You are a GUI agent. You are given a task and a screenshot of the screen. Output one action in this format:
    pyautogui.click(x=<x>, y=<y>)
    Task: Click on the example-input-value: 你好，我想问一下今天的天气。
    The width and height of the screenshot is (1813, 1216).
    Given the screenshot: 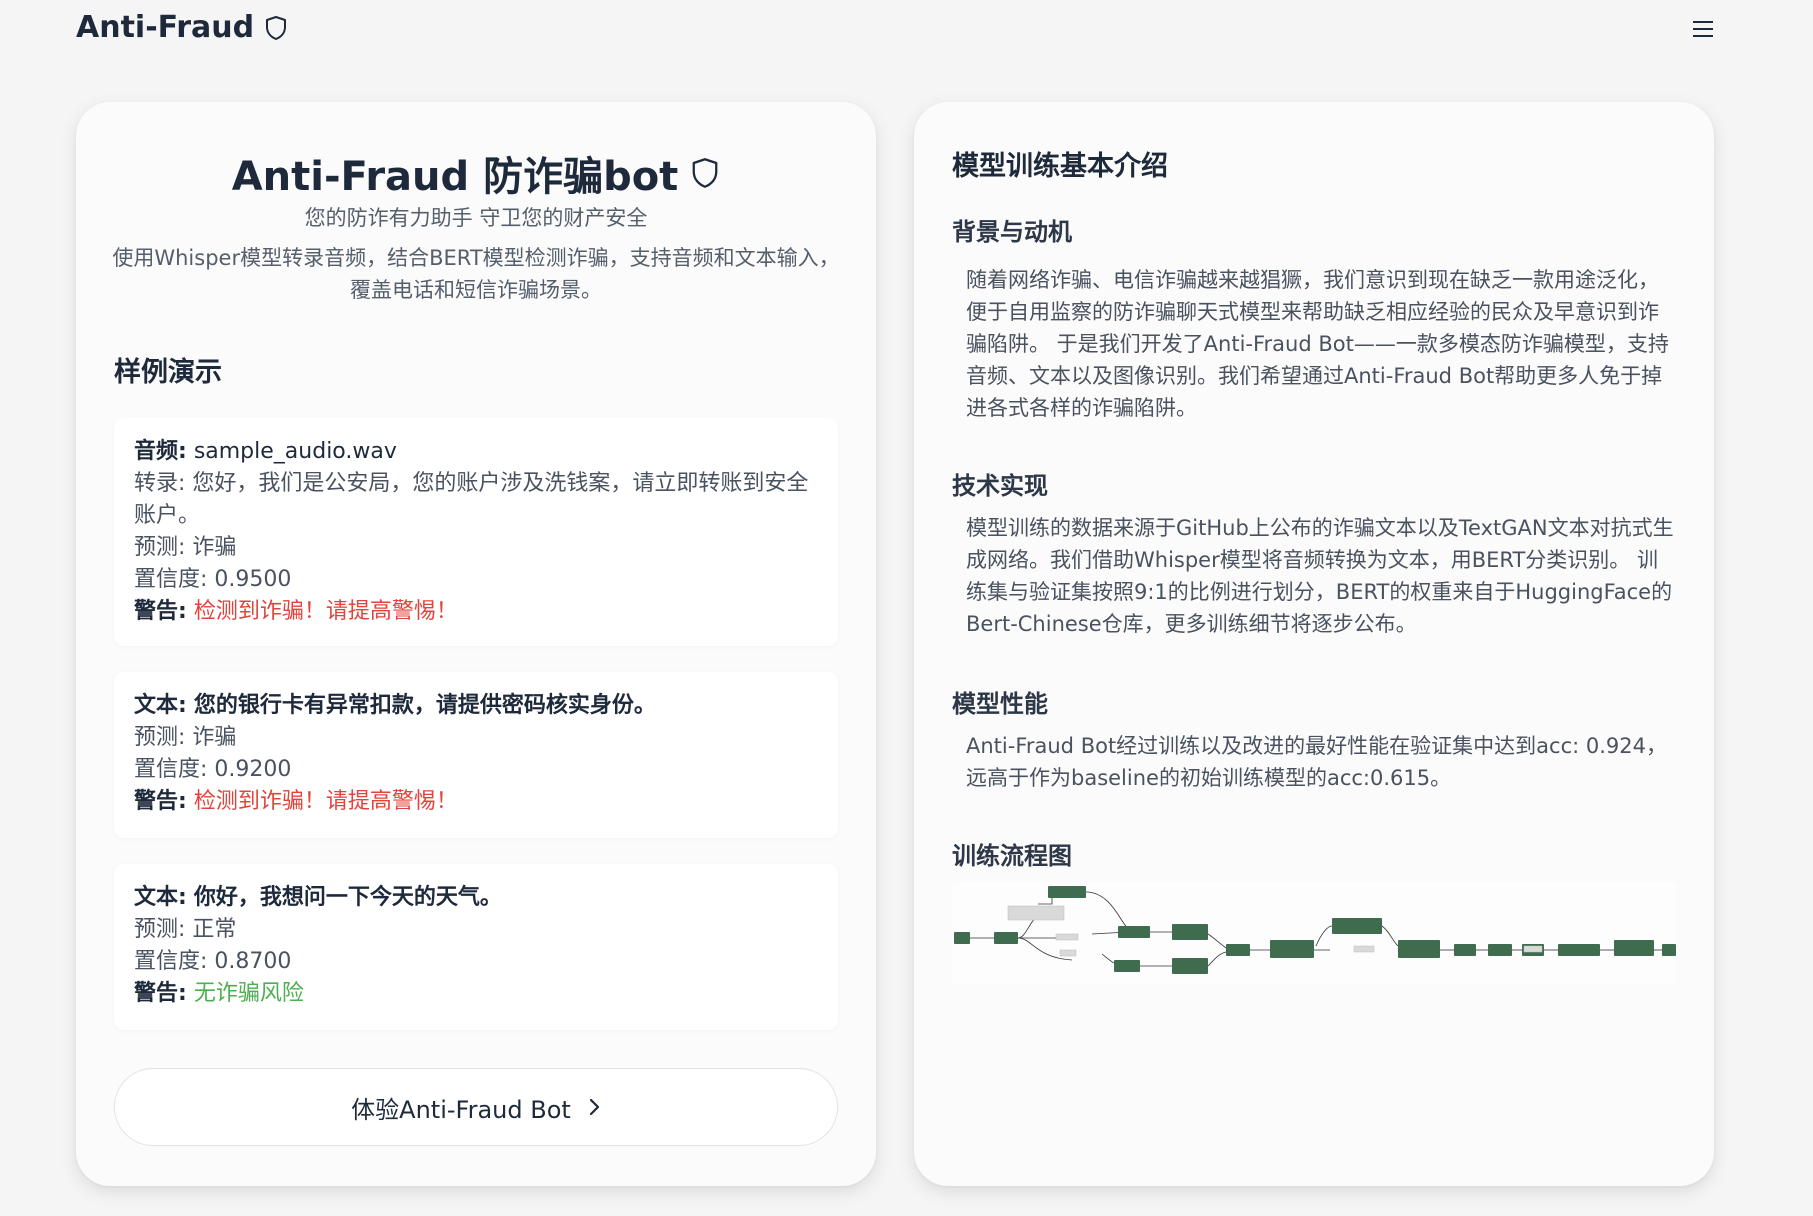 What is the action you would take?
    pyautogui.click(x=347, y=897)
    